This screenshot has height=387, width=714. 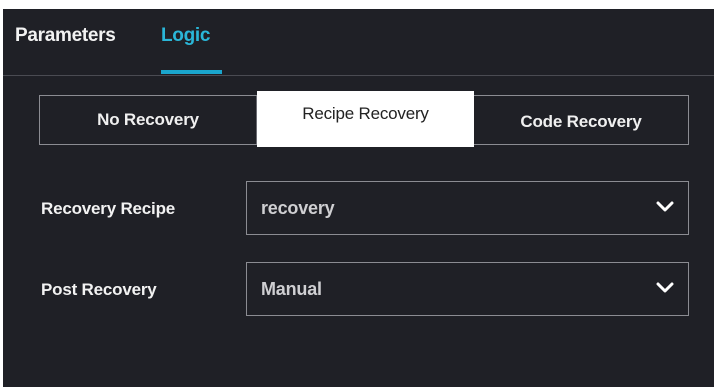 I want to click on recovery-recipe-select: recovery, so click(x=467, y=208).